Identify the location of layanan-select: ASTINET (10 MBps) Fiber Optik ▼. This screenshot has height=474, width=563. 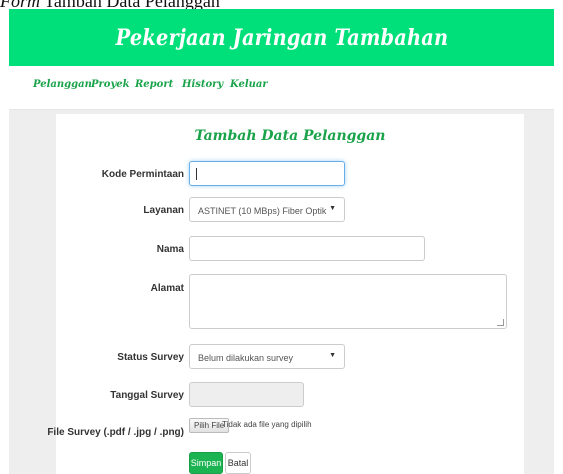
(267, 209).